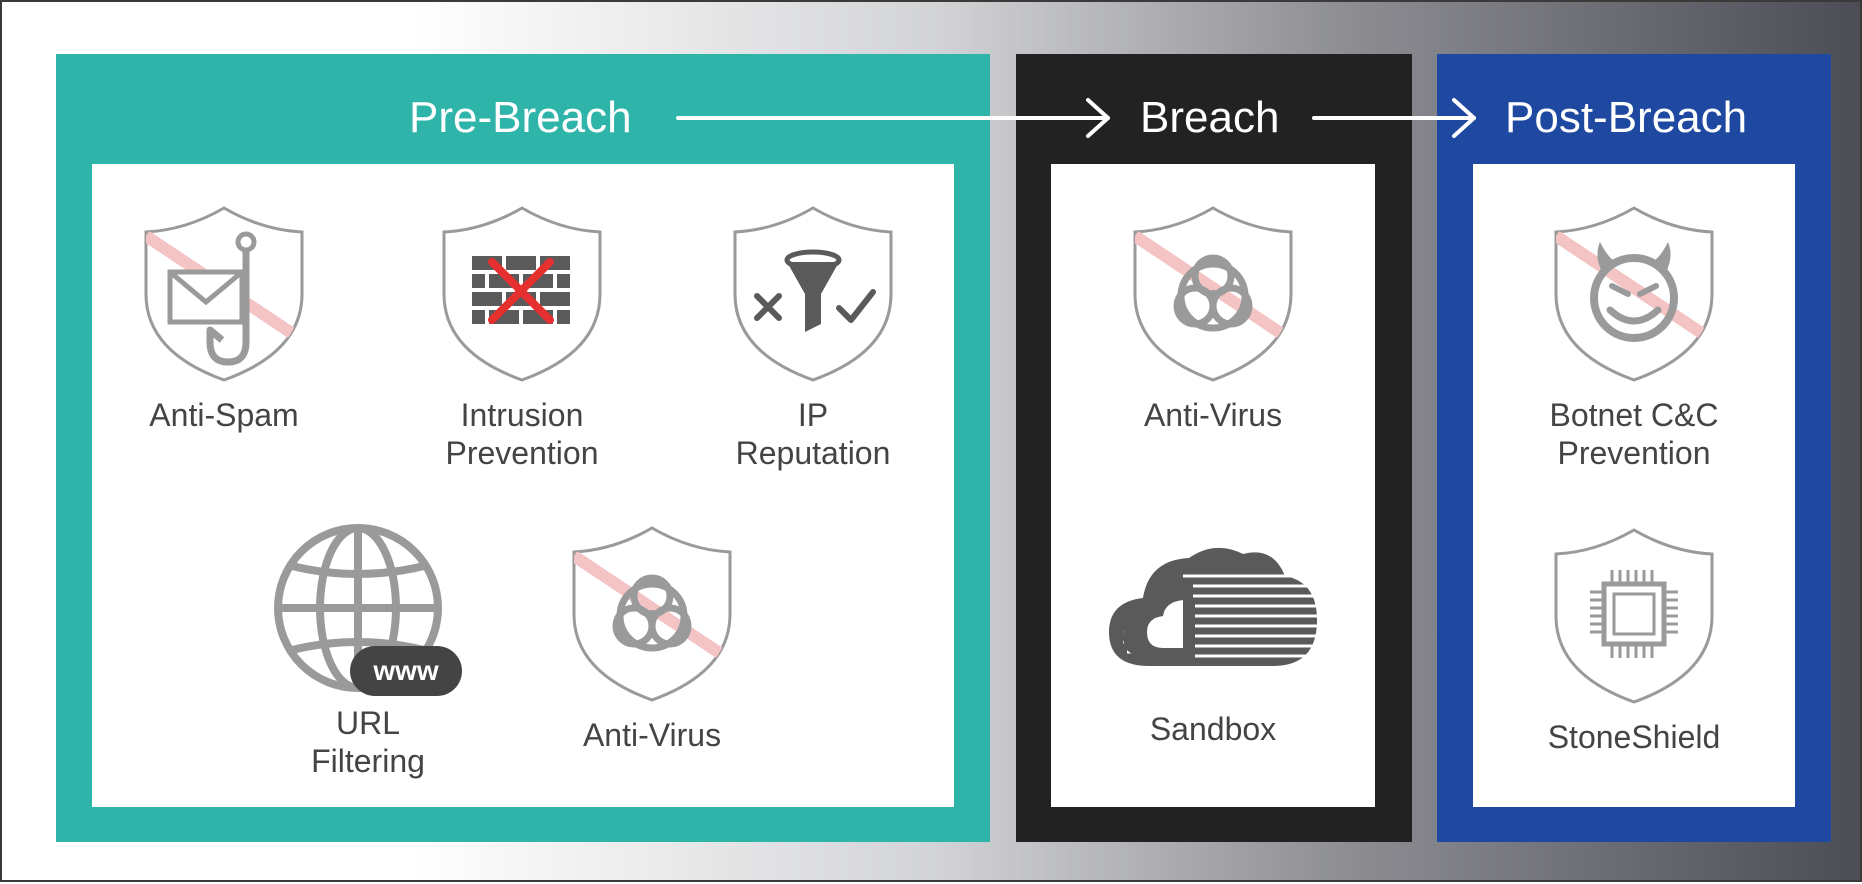  I want to click on globe-www-icon: www, so click(368, 610).